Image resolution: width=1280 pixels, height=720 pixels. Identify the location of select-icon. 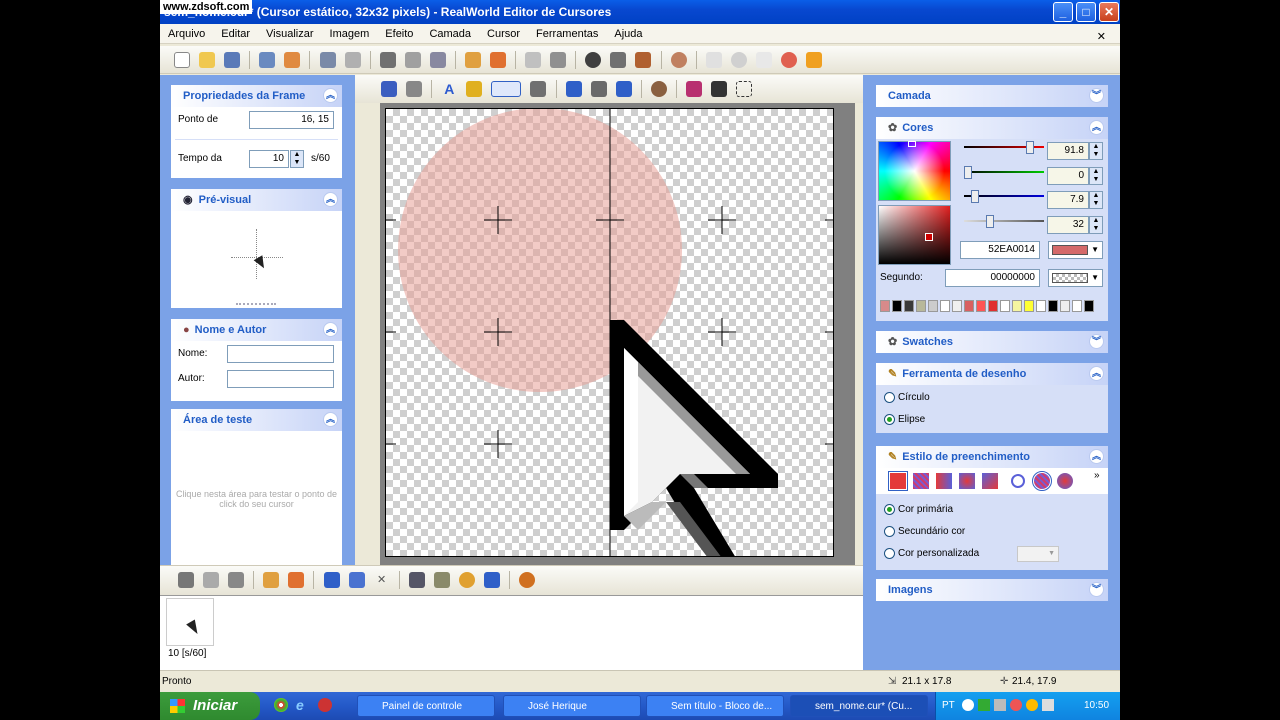
(558, 60).